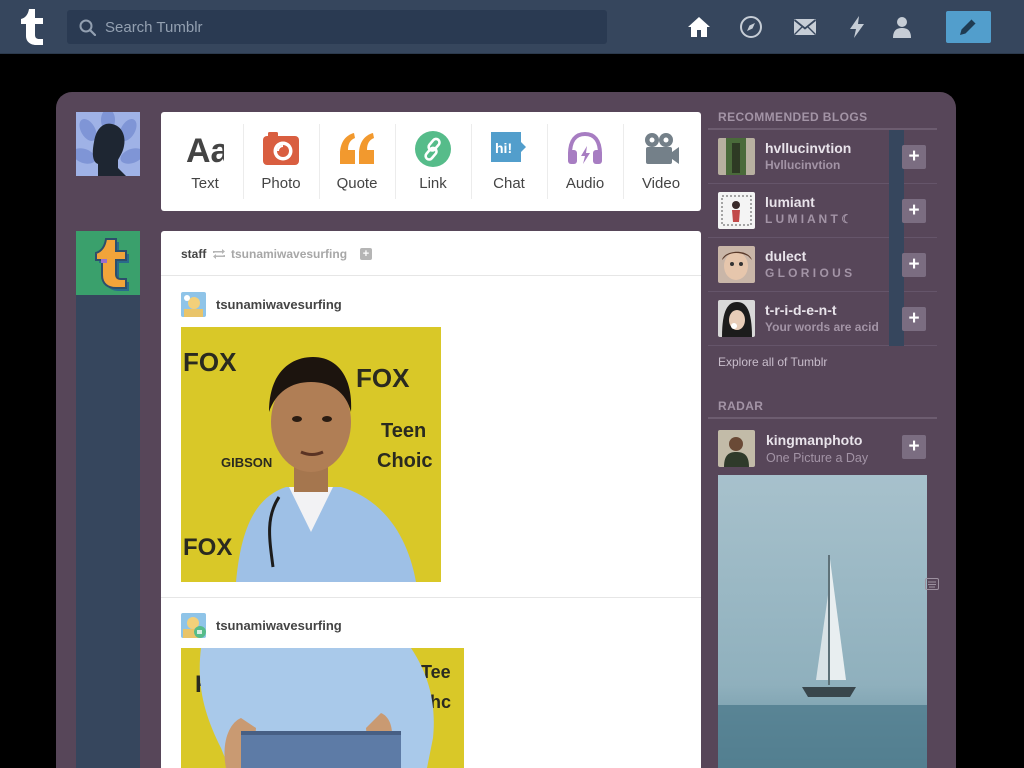  I want to click on link-icon, so click(433, 149).